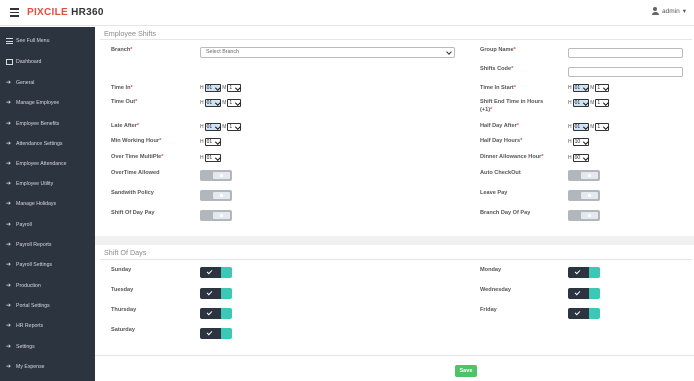 The height and width of the screenshot is (381, 694). Describe the element at coordinates (28, 286) in the screenshot. I see `sidebar-item-label: Production` at that location.